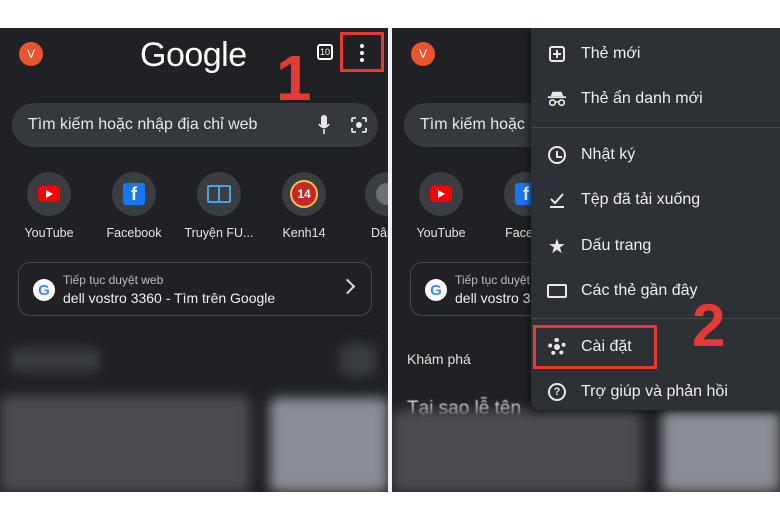  What do you see at coordinates (655, 54) in the screenshot?
I see `menu-item-new-tab: Thẻ mới` at bounding box center [655, 54].